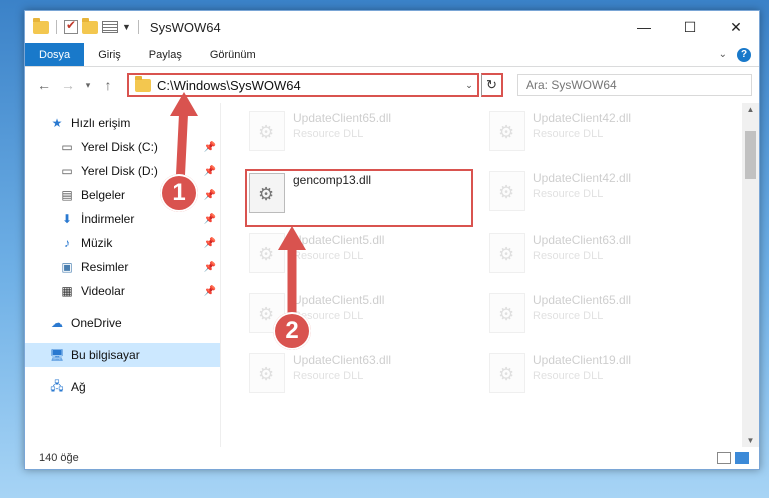 This screenshot has width=769, height=498. Describe the element at coordinates (750, 109) in the screenshot. I see `scroll-up-icon: ▲` at that location.